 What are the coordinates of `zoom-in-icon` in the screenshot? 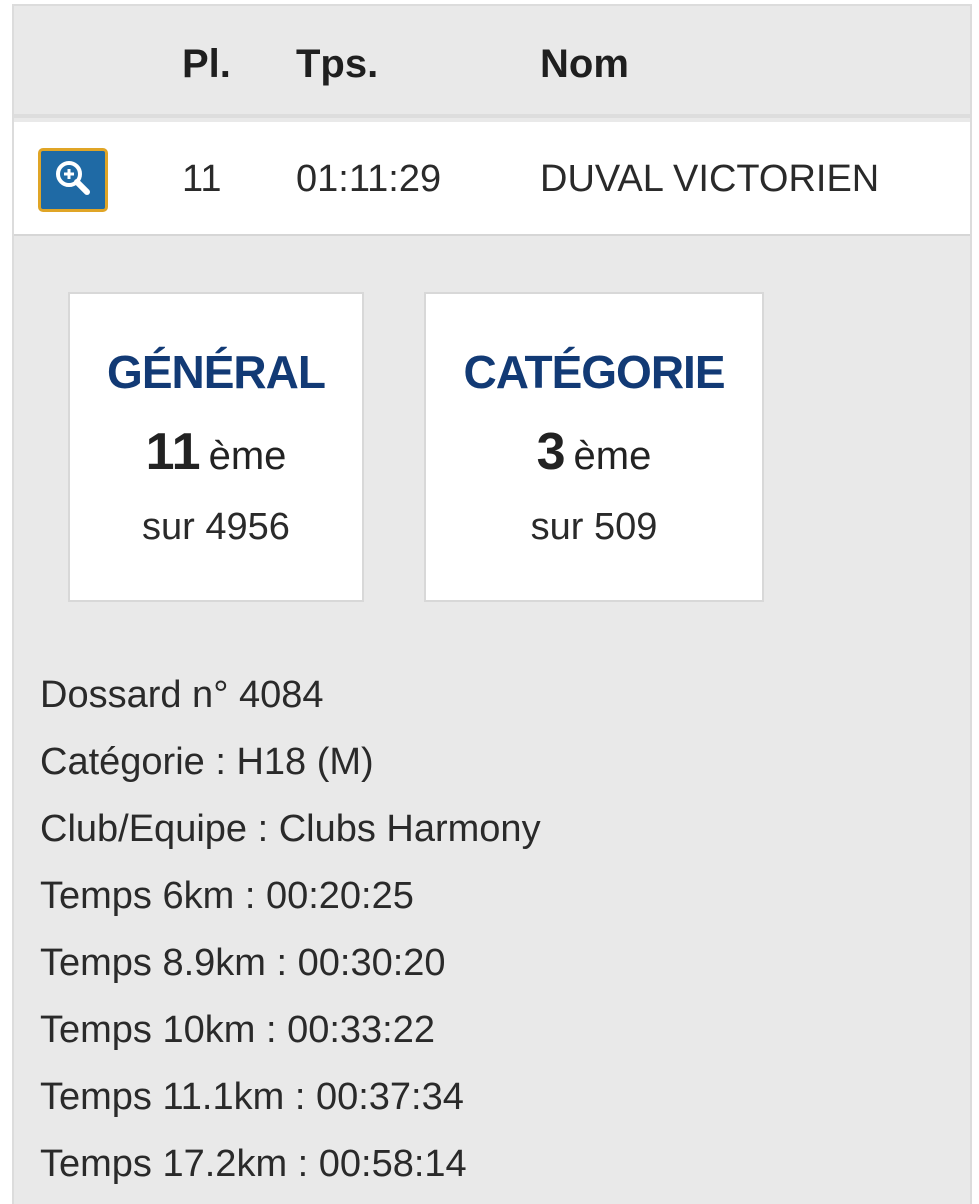 It's located at (73, 180).